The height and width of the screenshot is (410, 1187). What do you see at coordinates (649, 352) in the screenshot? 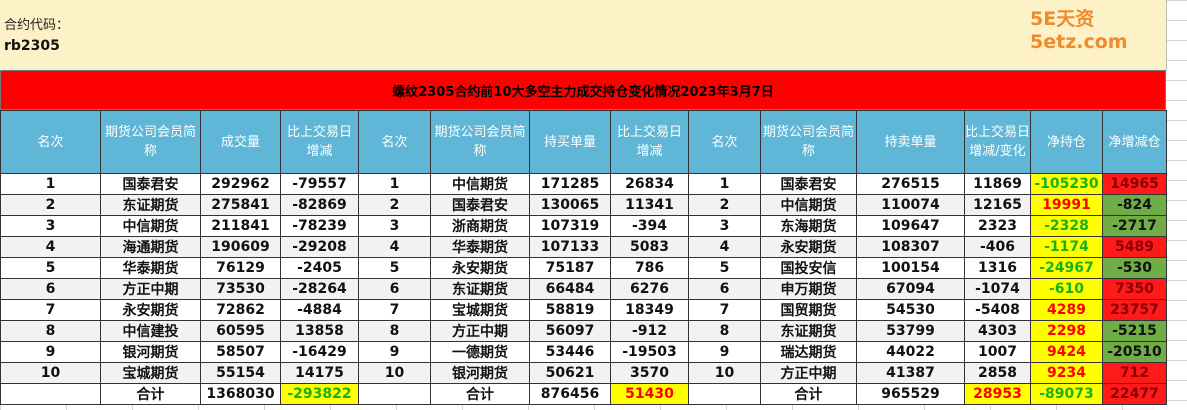
I see `table-cell: -19503` at bounding box center [649, 352].